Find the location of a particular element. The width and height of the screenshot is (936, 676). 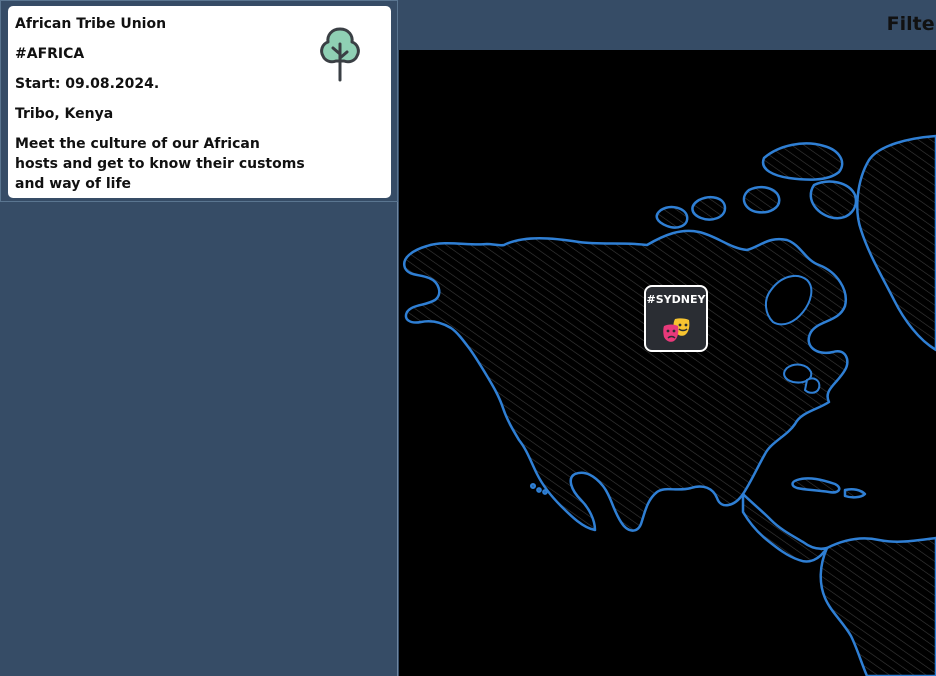

south-america-shape is located at coordinates (877, 606).